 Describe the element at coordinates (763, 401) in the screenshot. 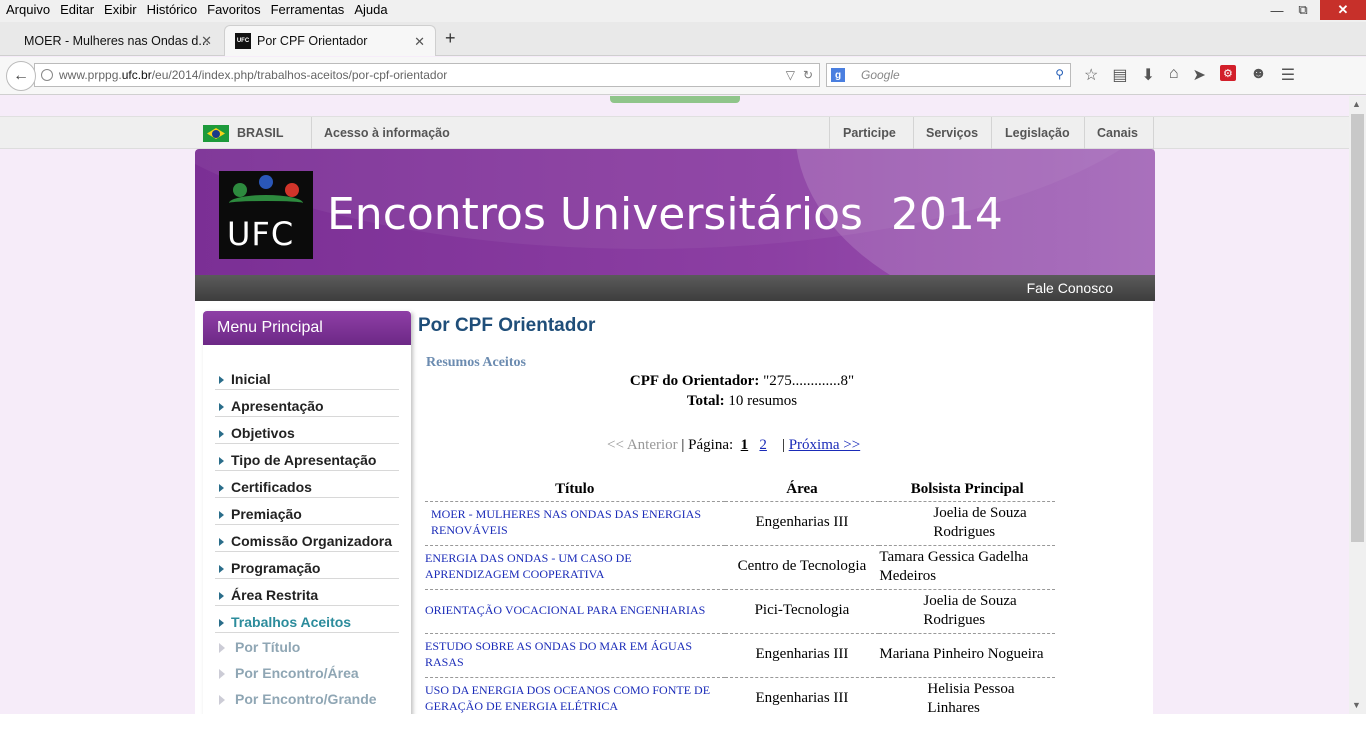

I see `total-value: 10 resumos` at that location.